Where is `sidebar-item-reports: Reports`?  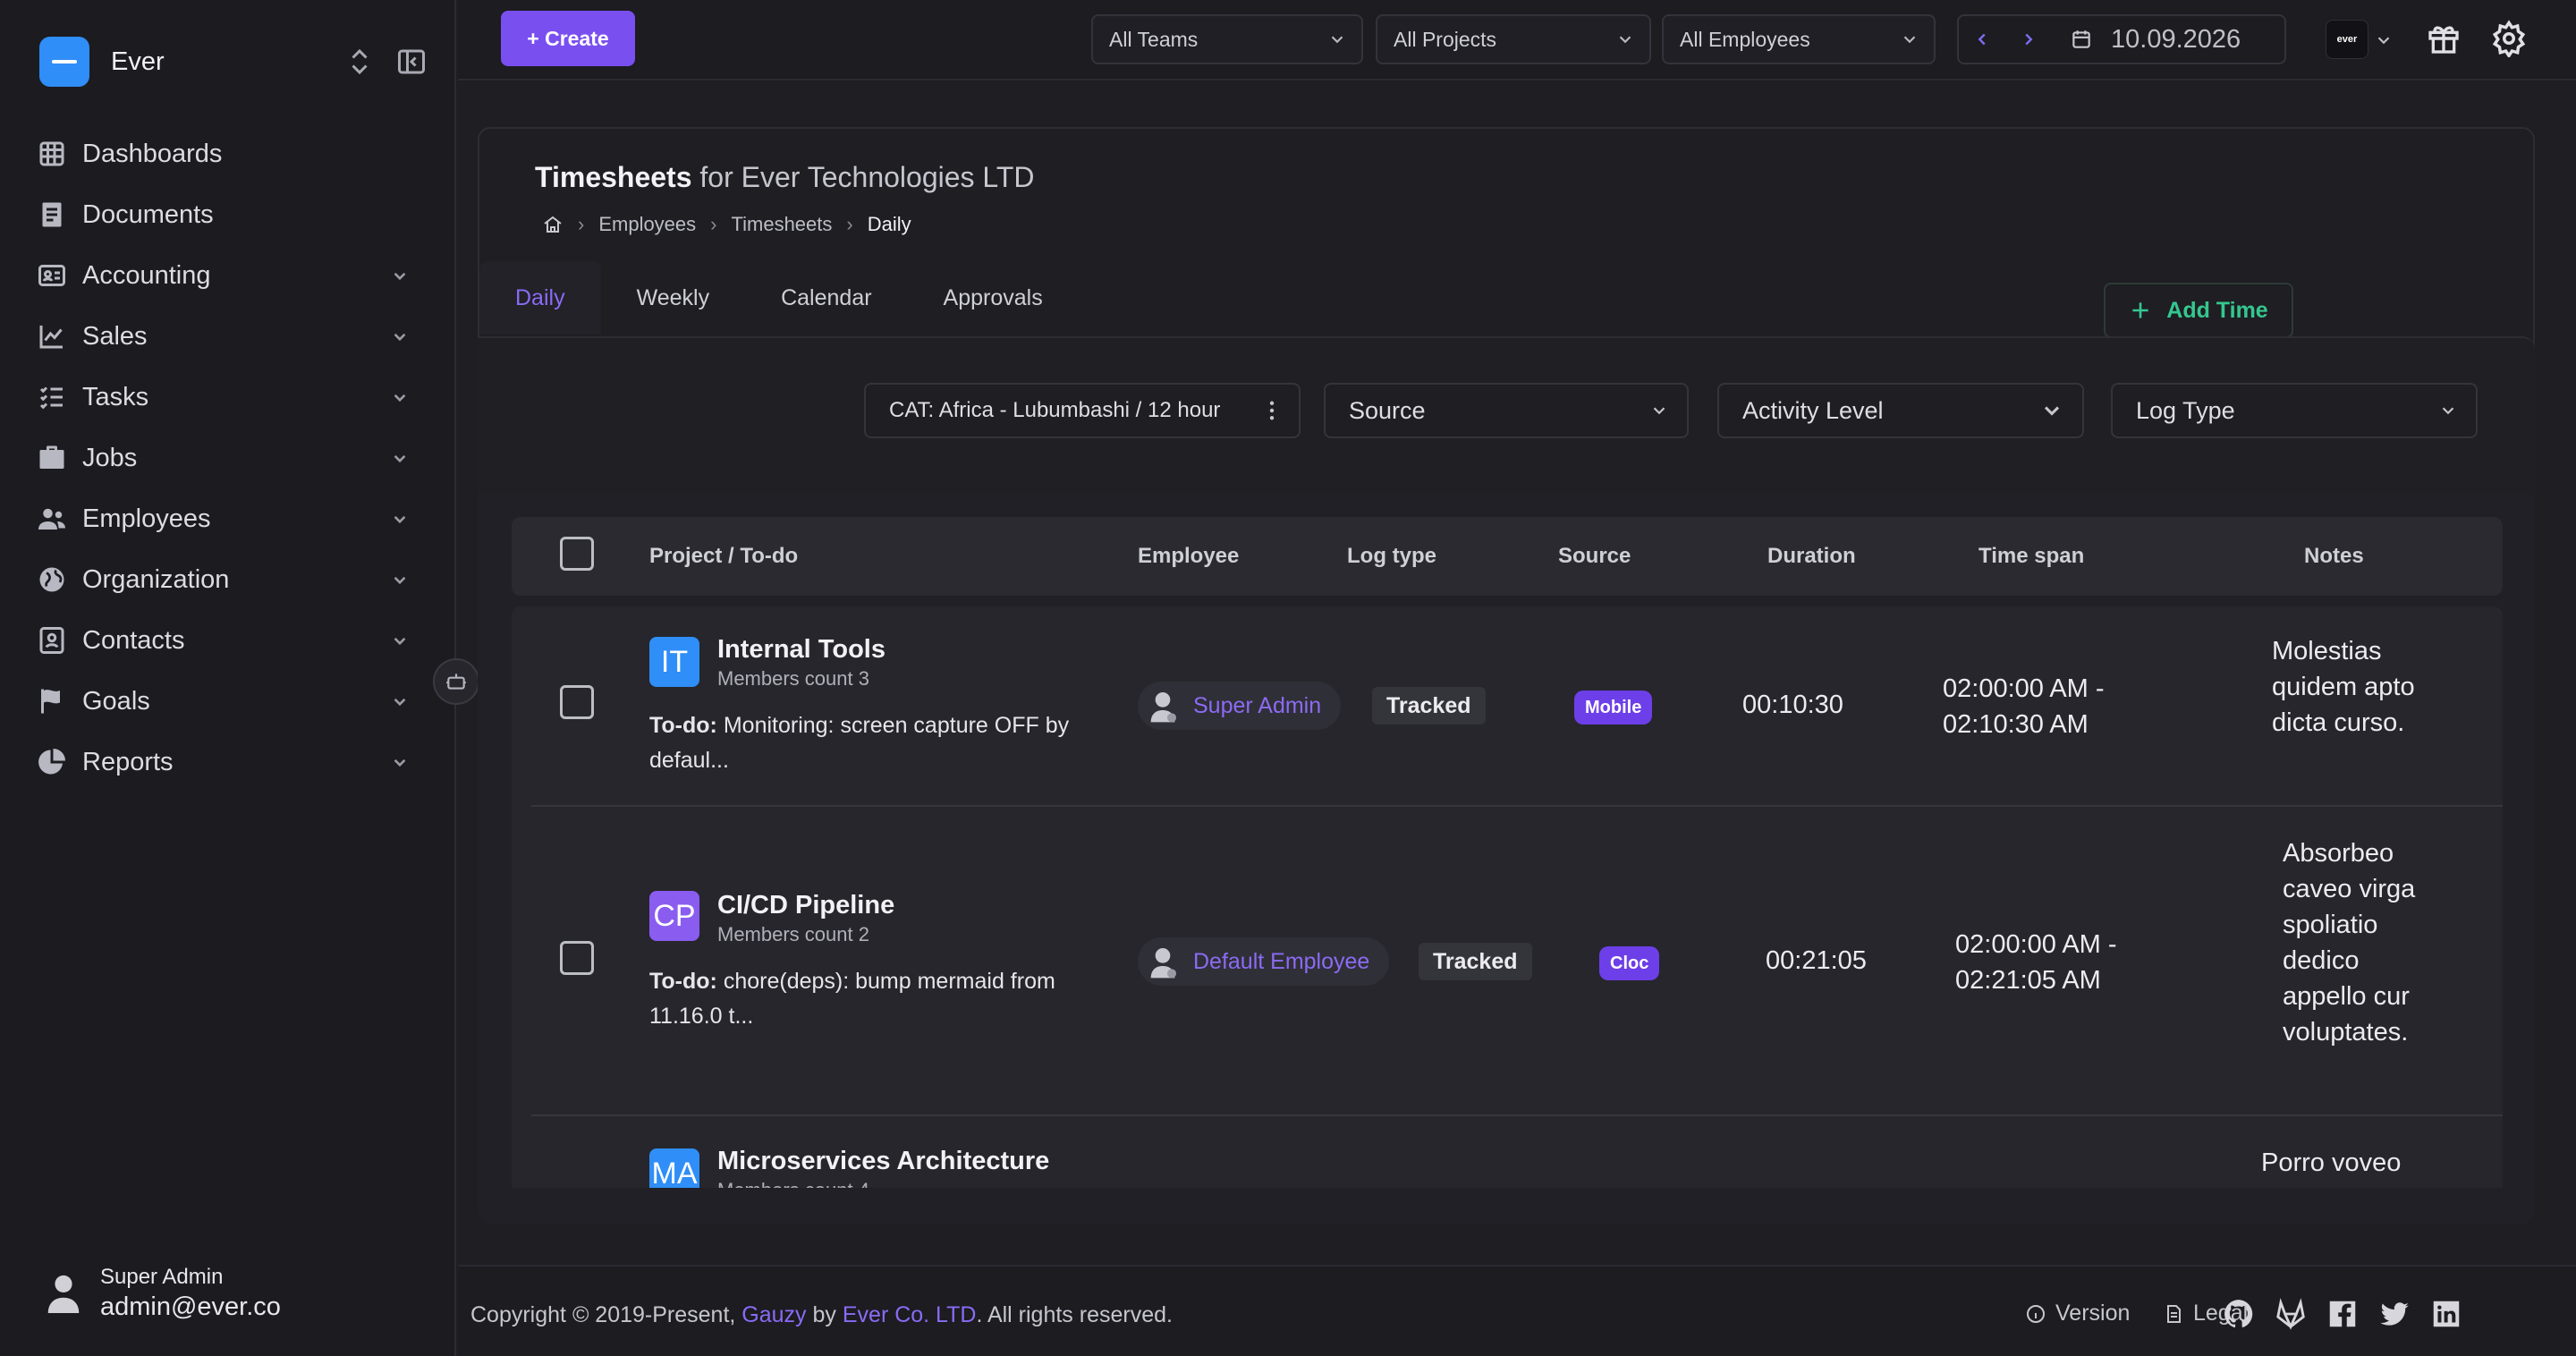
sidebar-item-reports: Reports is located at coordinates (223, 762).